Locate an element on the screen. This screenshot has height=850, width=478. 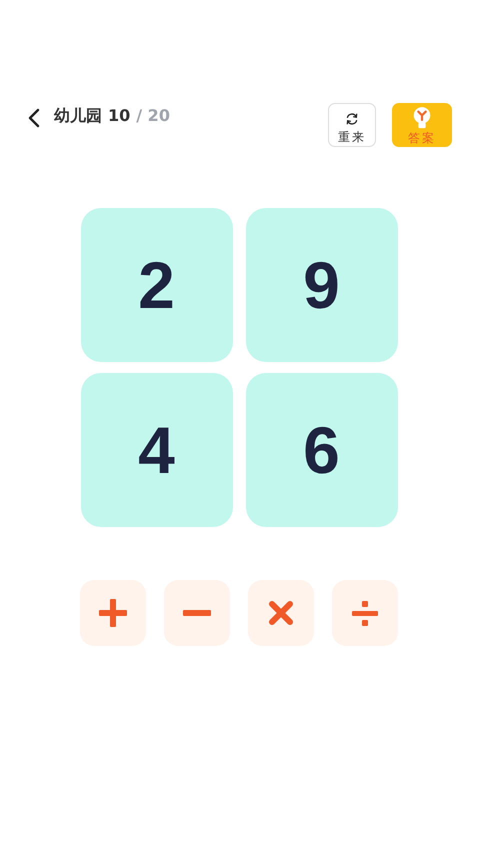
restart-button: 重来 is located at coordinates (352, 125).